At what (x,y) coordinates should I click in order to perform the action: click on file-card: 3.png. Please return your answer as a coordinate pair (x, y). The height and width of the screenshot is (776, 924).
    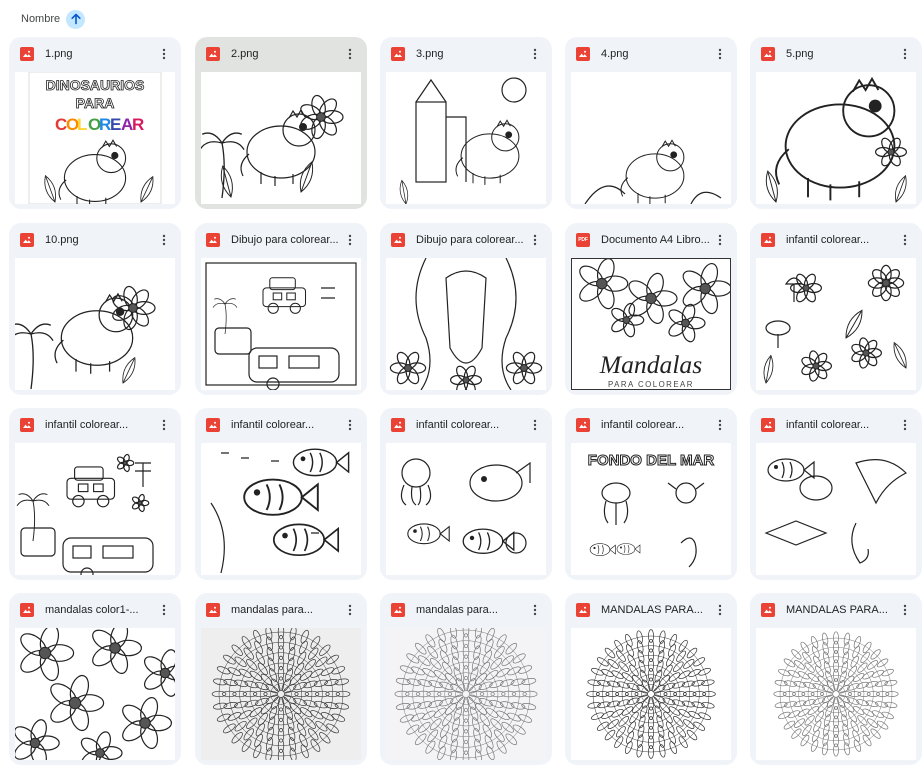
    Looking at the image, I should click on (466, 123).